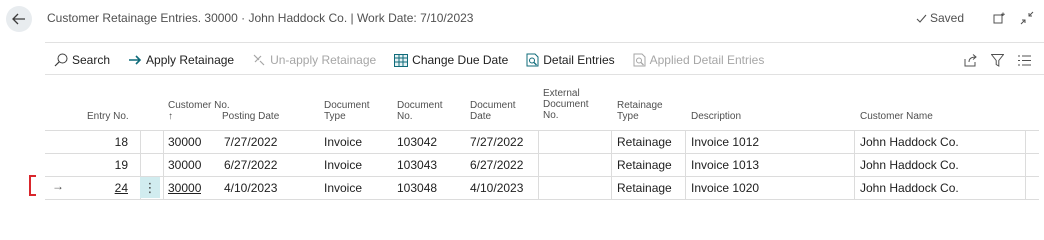 This screenshot has height=240, width=1044. I want to click on open-new-window-icon, so click(999, 18).